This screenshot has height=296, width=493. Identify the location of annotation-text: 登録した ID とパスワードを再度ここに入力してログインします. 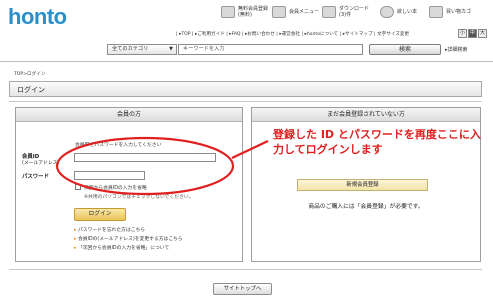
(377, 142).